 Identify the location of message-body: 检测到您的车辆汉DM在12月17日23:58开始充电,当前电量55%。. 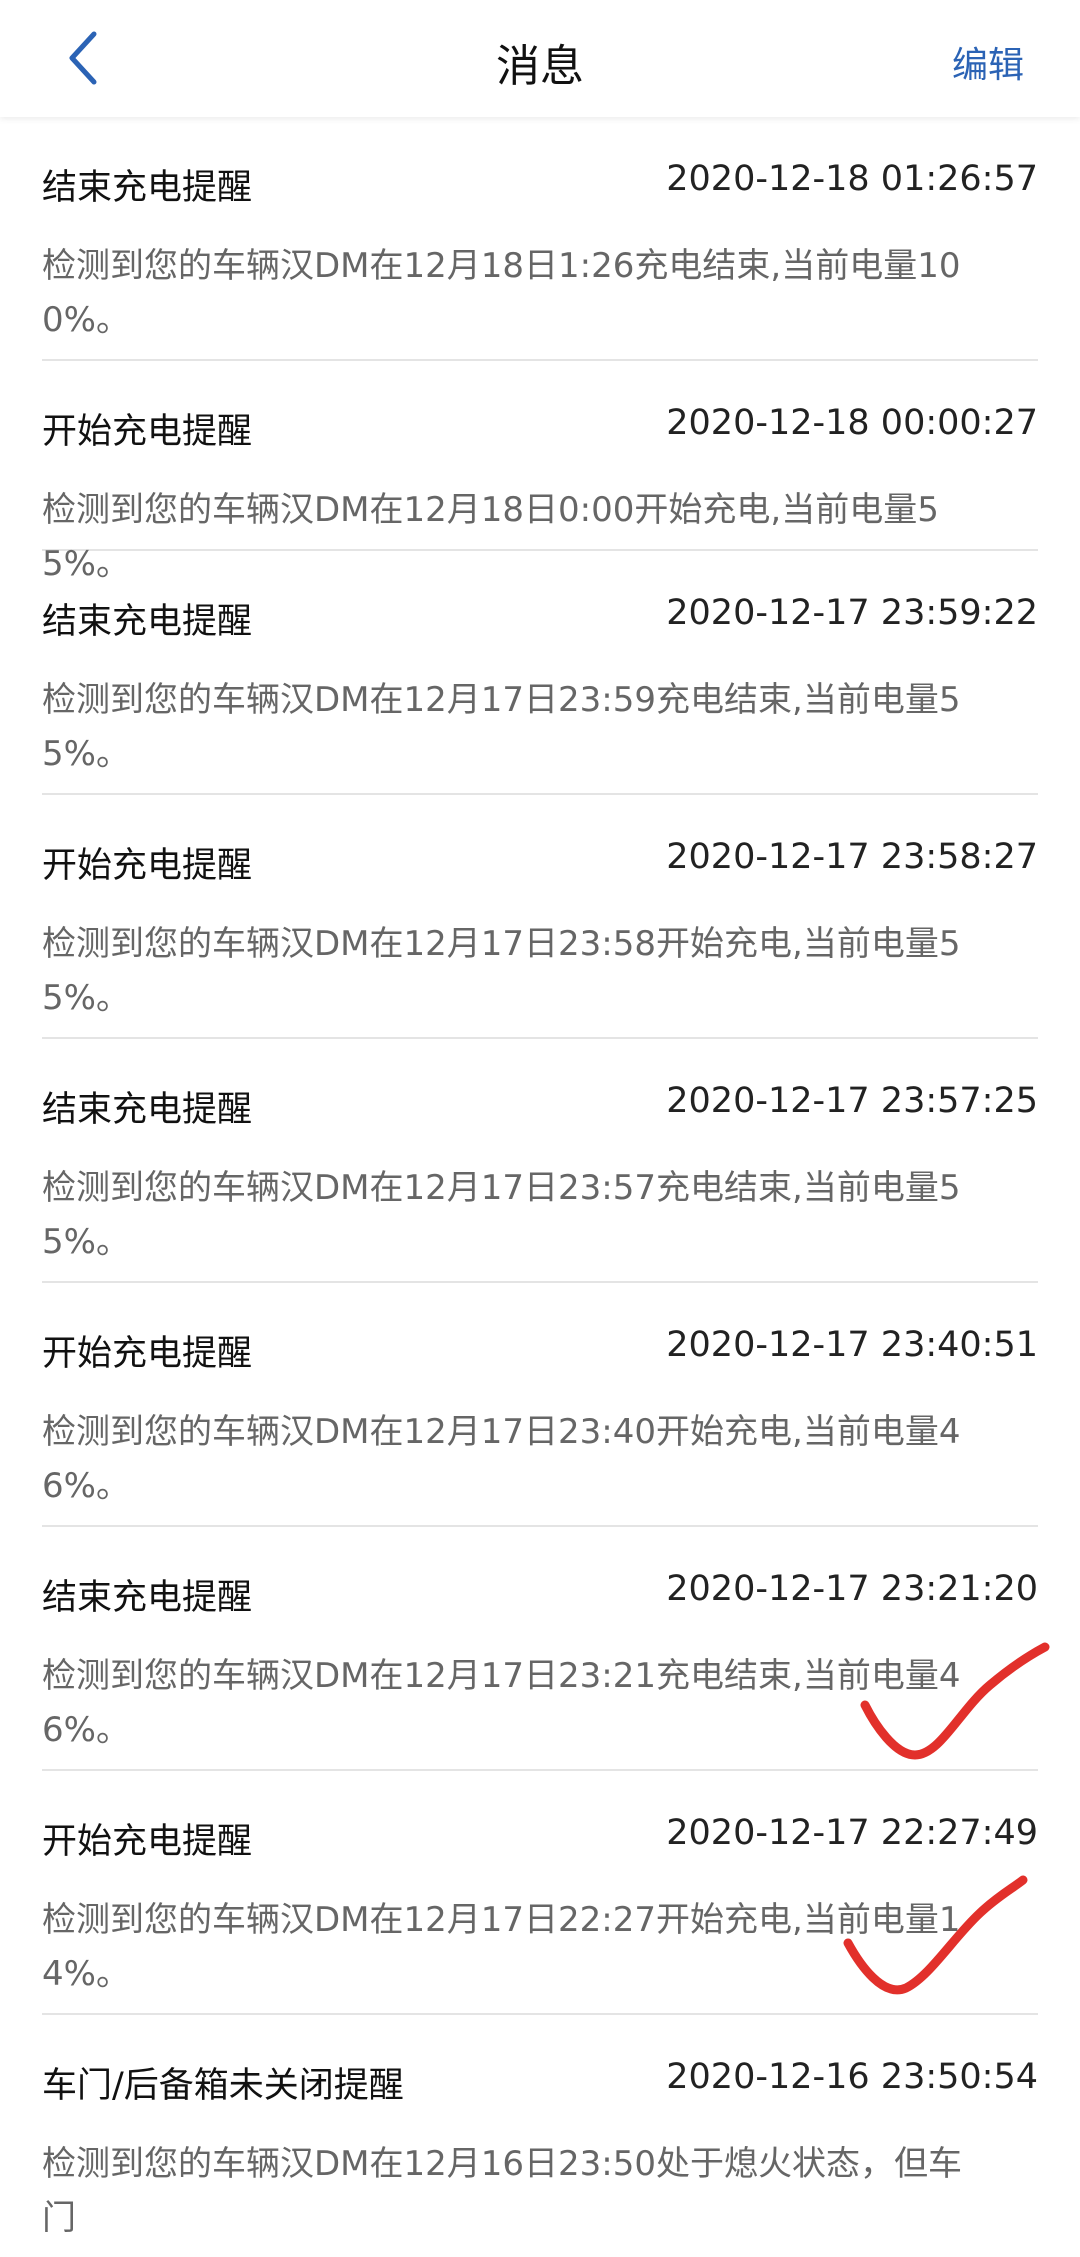
(501, 971).